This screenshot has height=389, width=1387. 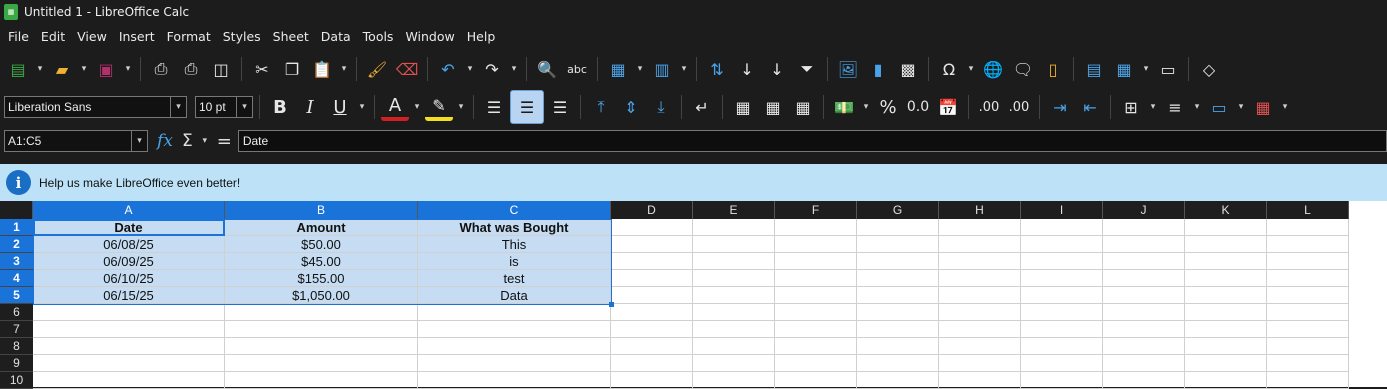 What do you see at coordinates (898, 363) in the screenshot?
I see `cell-g9` at bounding box center [898, 363].